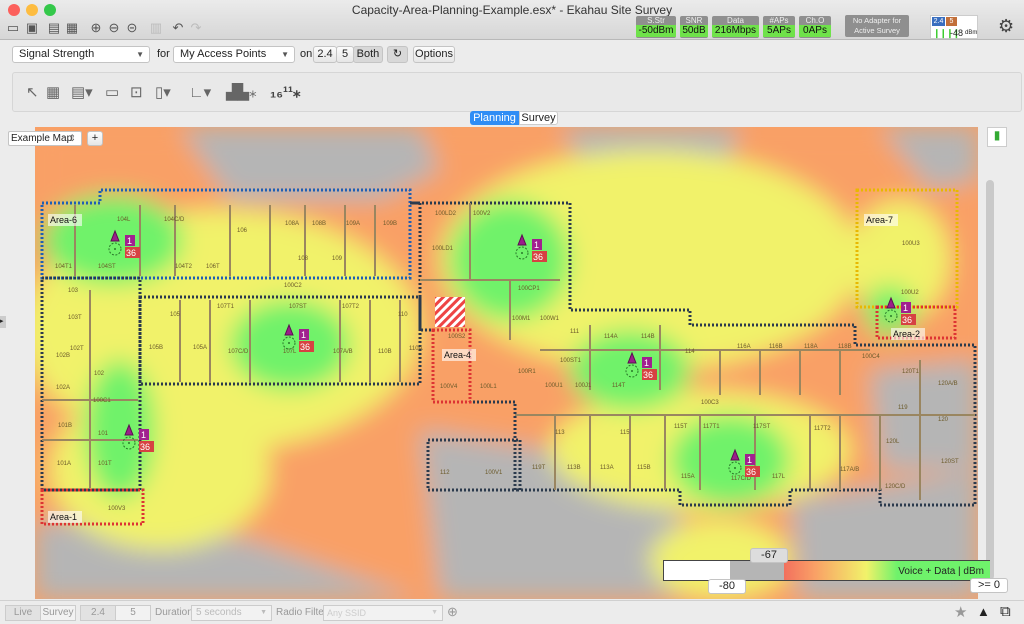 This screenshot has width=1024, height=624. What do you see at coordinates (457, 355) in the screenshot?
I see `area-label: Area-4` at bounding box center [457, 355].